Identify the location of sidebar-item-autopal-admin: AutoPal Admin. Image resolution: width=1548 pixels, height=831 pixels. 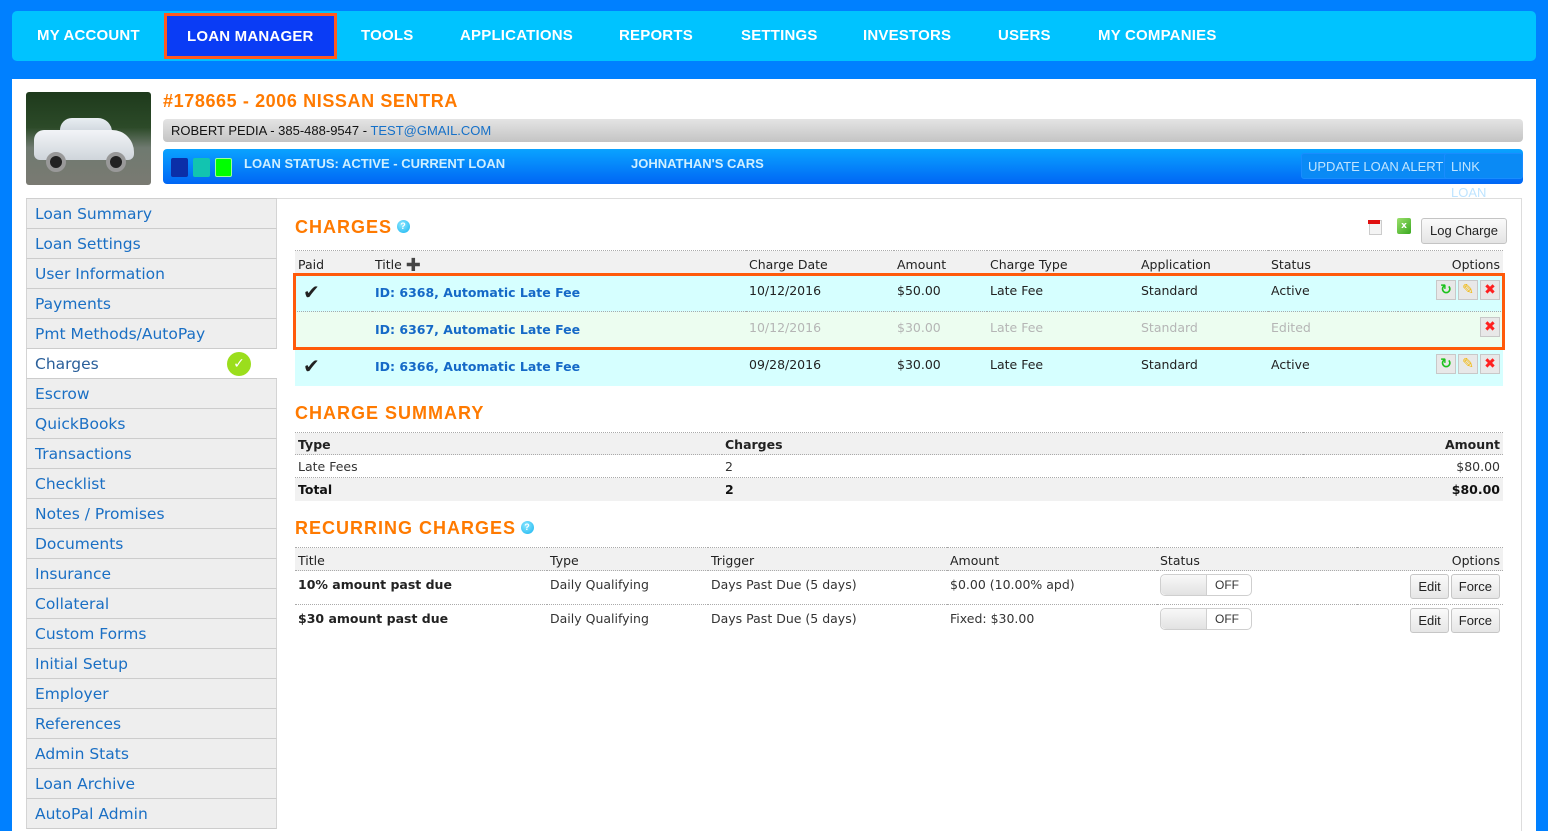
(151, 814).